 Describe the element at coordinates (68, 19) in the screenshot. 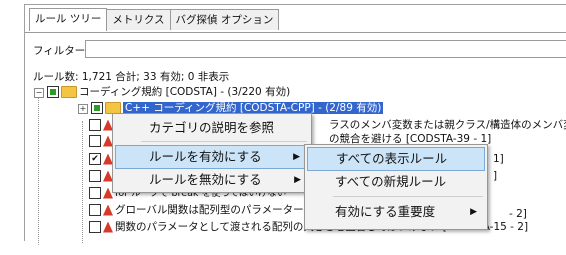

I see `tab-rule-tree: ルール ツリー` at that location.